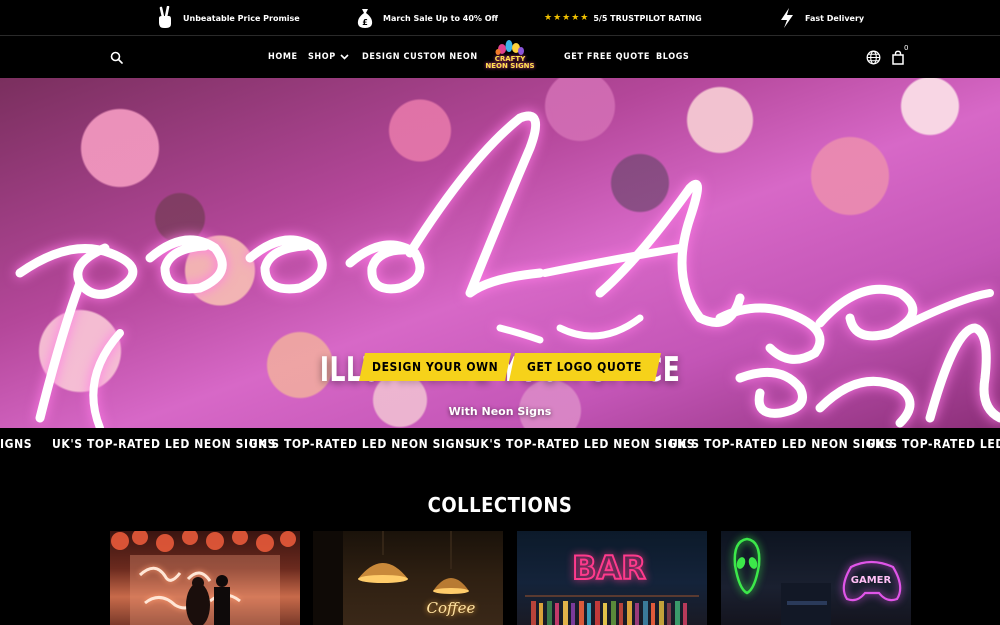 This screenshot has height=625, width=1000. I want to click on get-logo-quote-label: GET LOGO QUOTE, so click(585, 367).